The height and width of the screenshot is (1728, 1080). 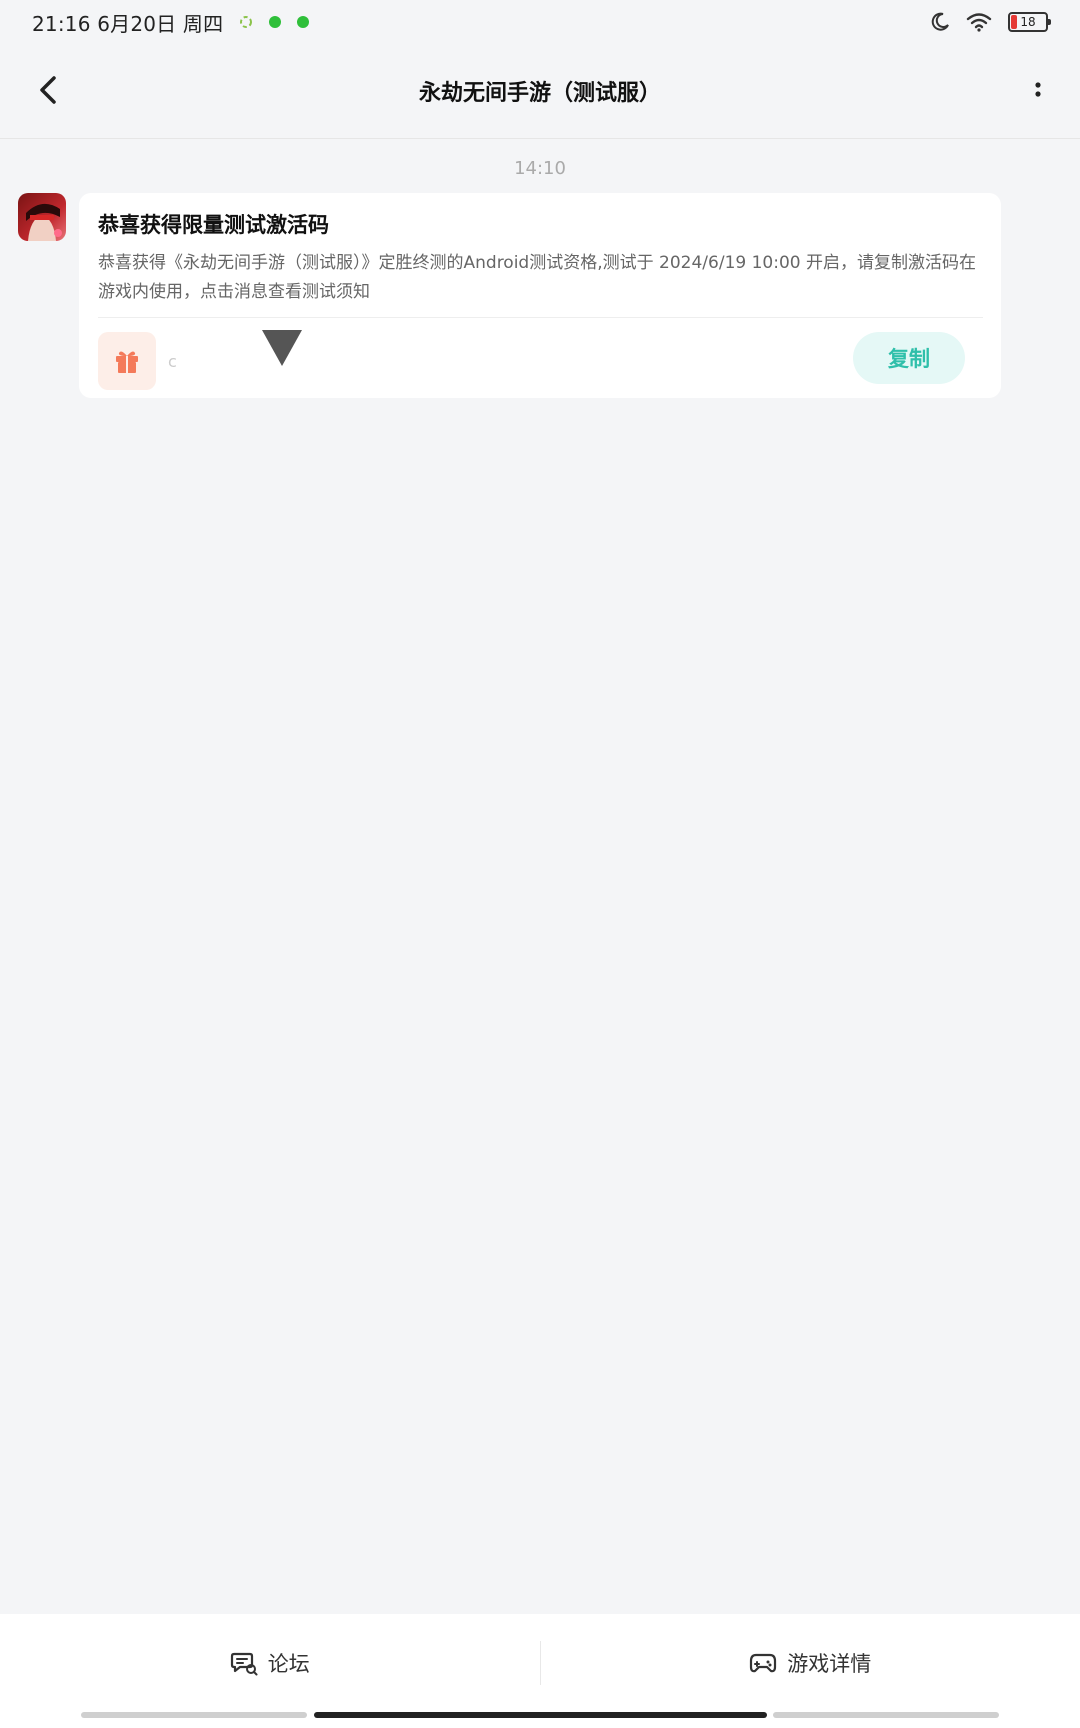 I want to click on copy-button: 复制, so click(x=909, y=358).